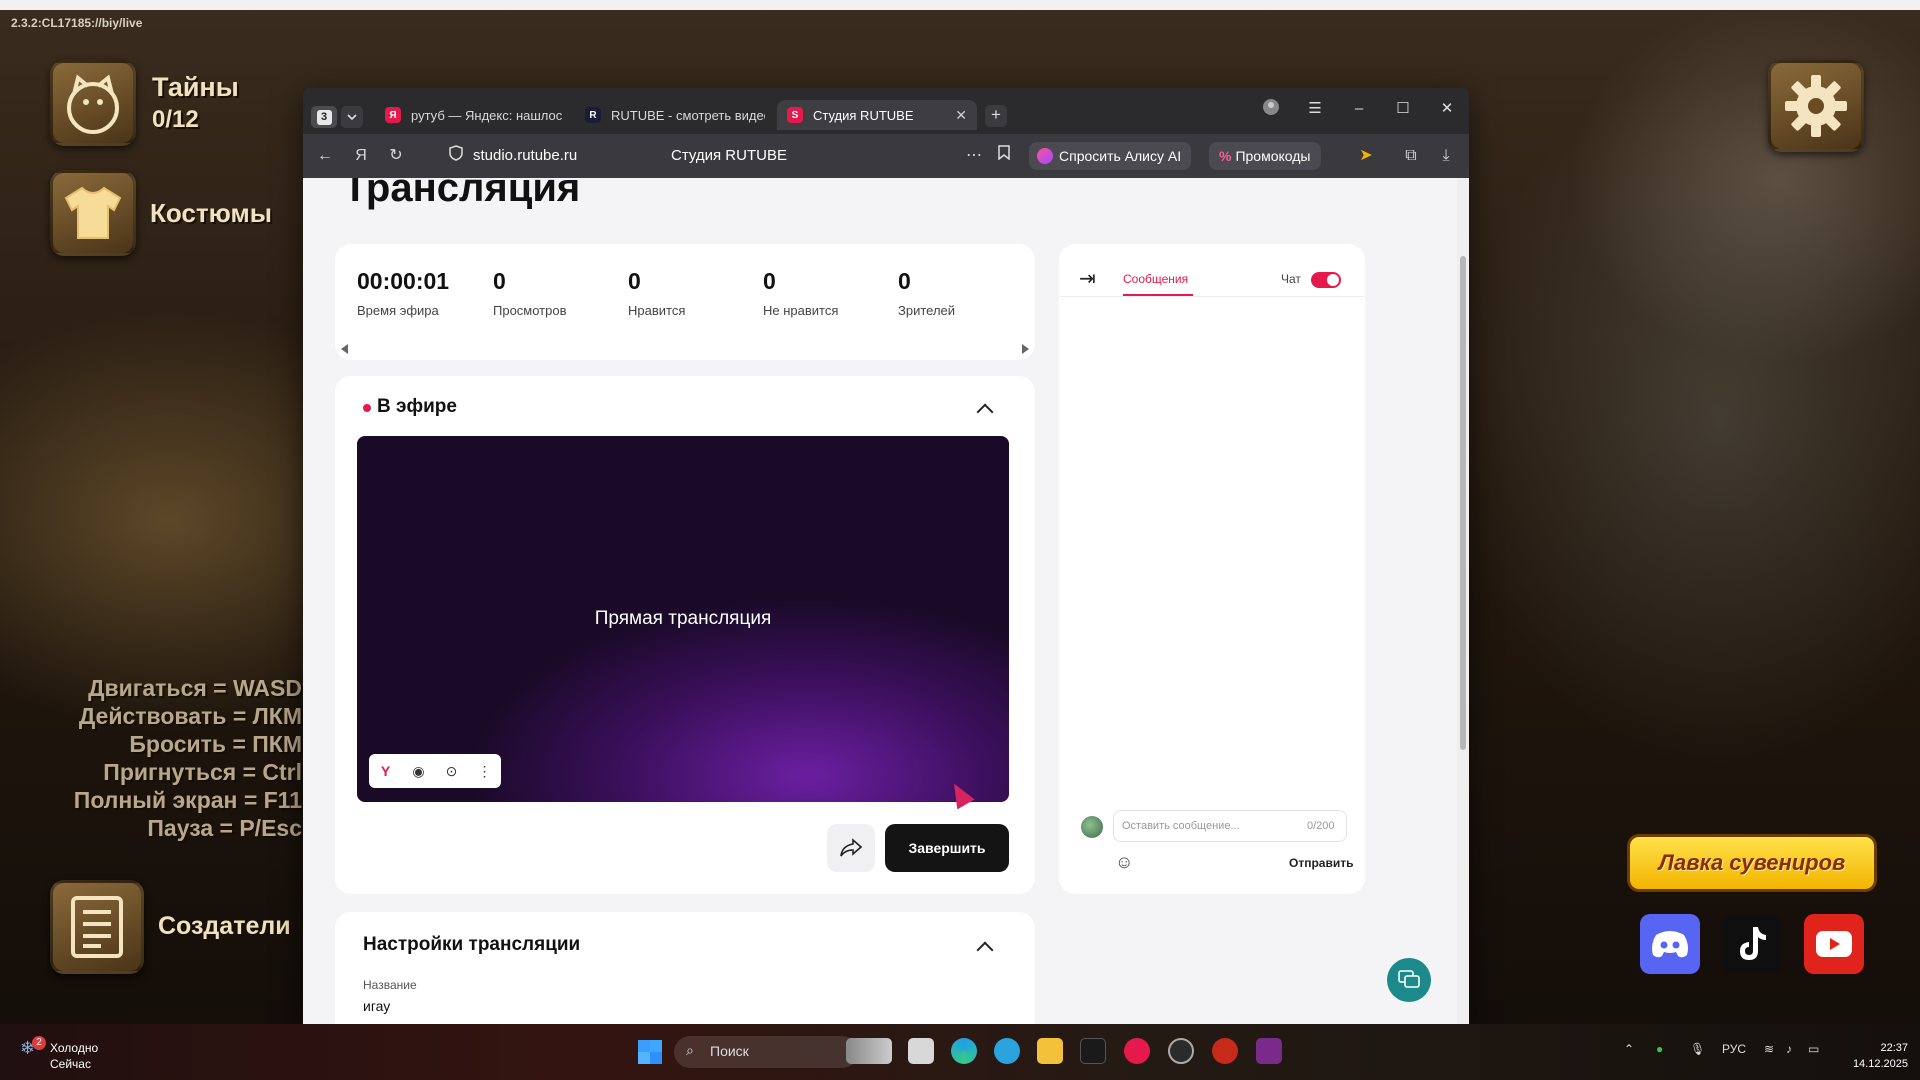 The width and height of the screenshot is (1920, 1080). What do you see at coordinates (386, 771) in the screenshot?
I see `yandex-browser-icon: Y` at bounding box center [386, 771].